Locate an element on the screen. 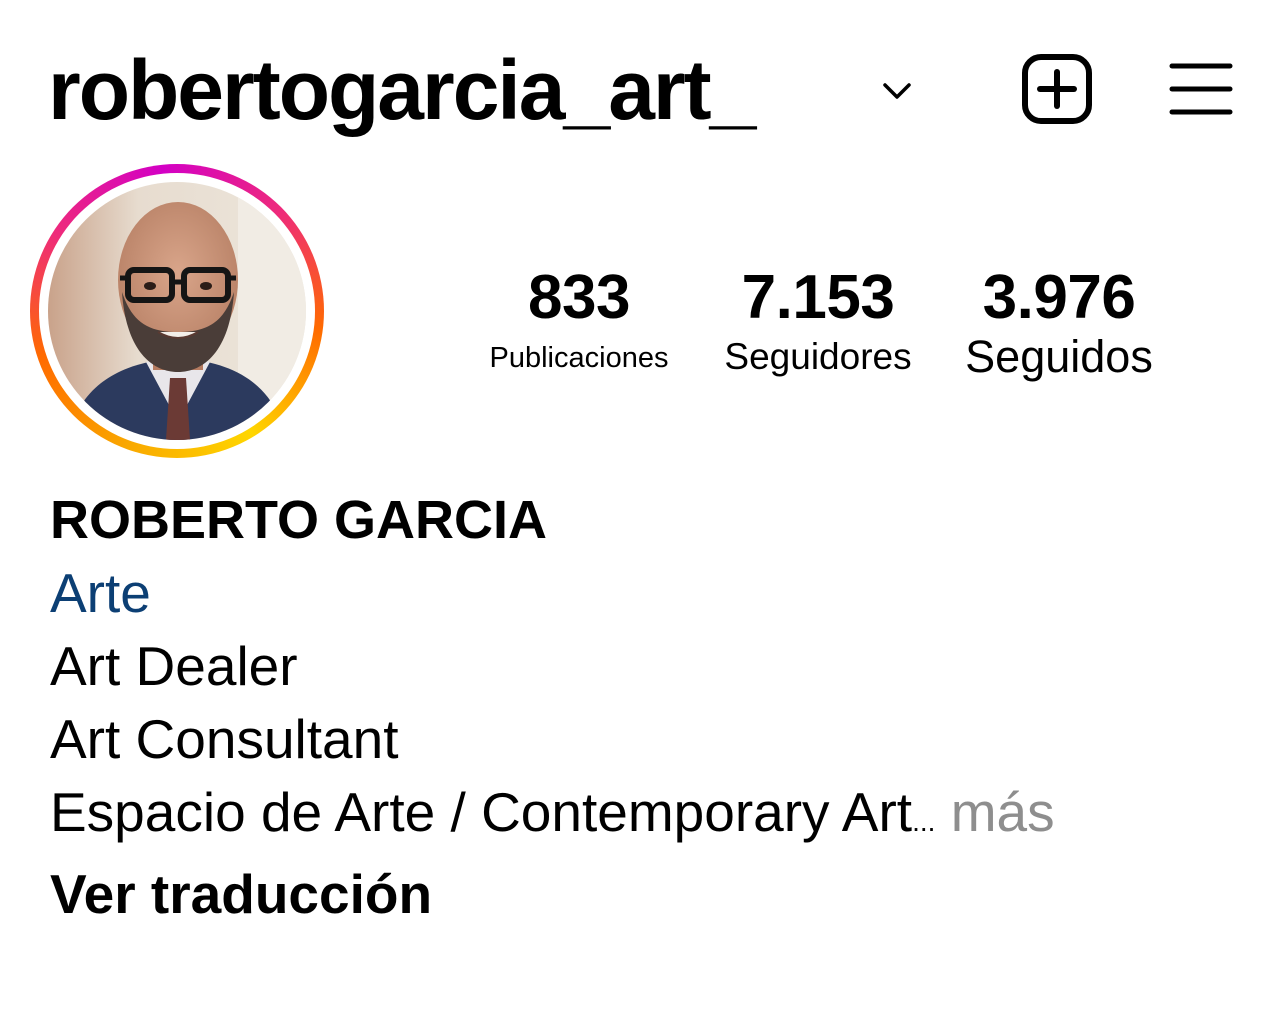 Image resolution: width=1284 pixels, height=1020 pixels. bio-line-2: Art Consultant is located at coordinates (224, 739).